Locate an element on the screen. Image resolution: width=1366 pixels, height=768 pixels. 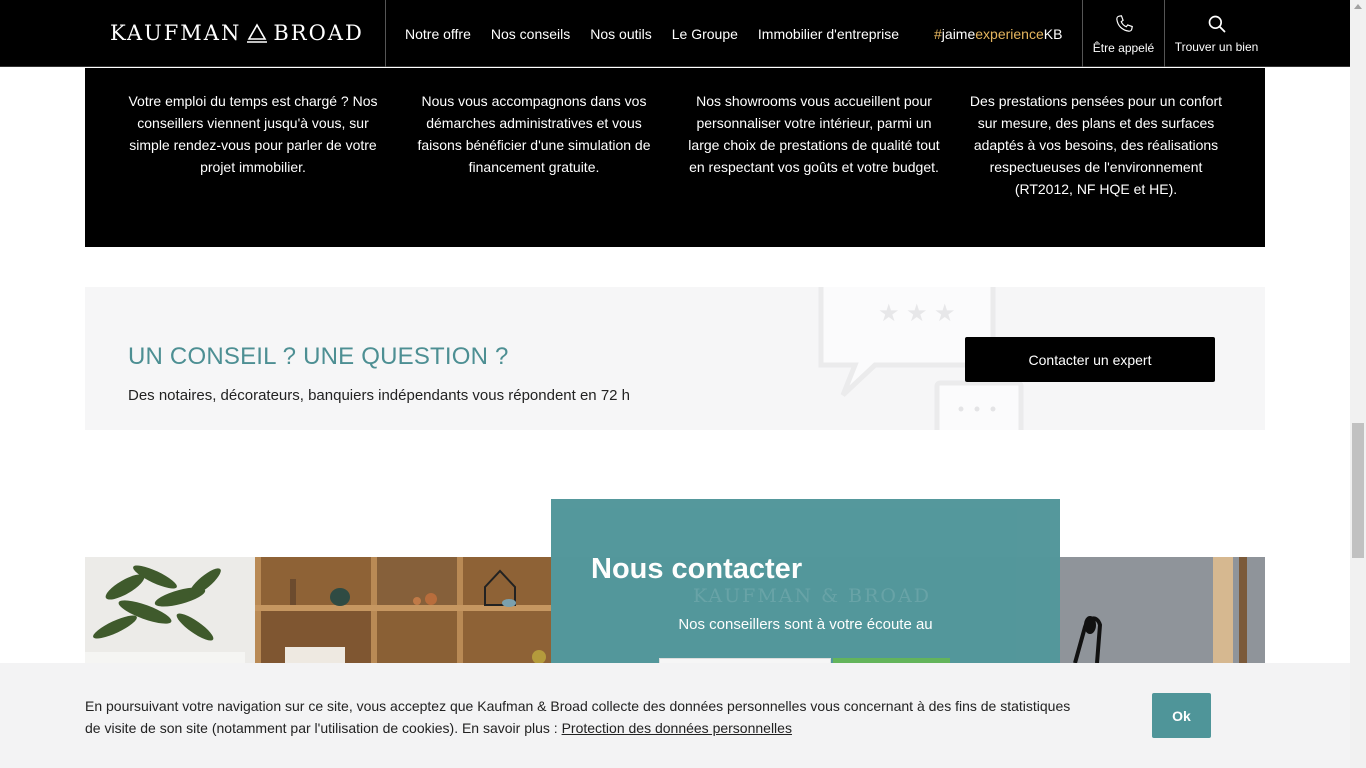
contact-expert-button: Contacter un expert is located at coordinates (1090, 359).